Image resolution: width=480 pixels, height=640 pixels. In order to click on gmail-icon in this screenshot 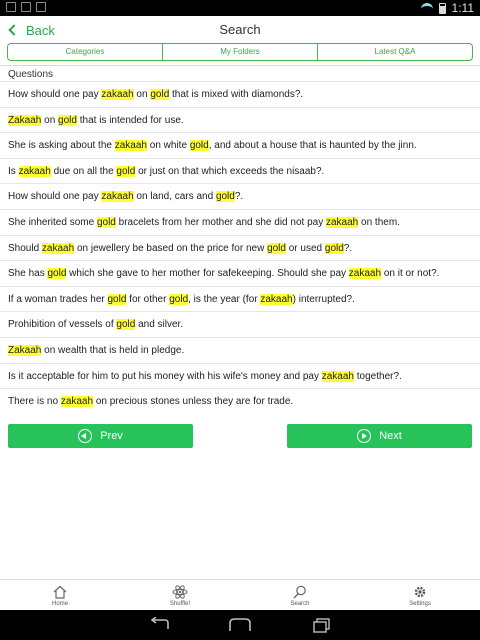, I will do `click(11, 7)`.